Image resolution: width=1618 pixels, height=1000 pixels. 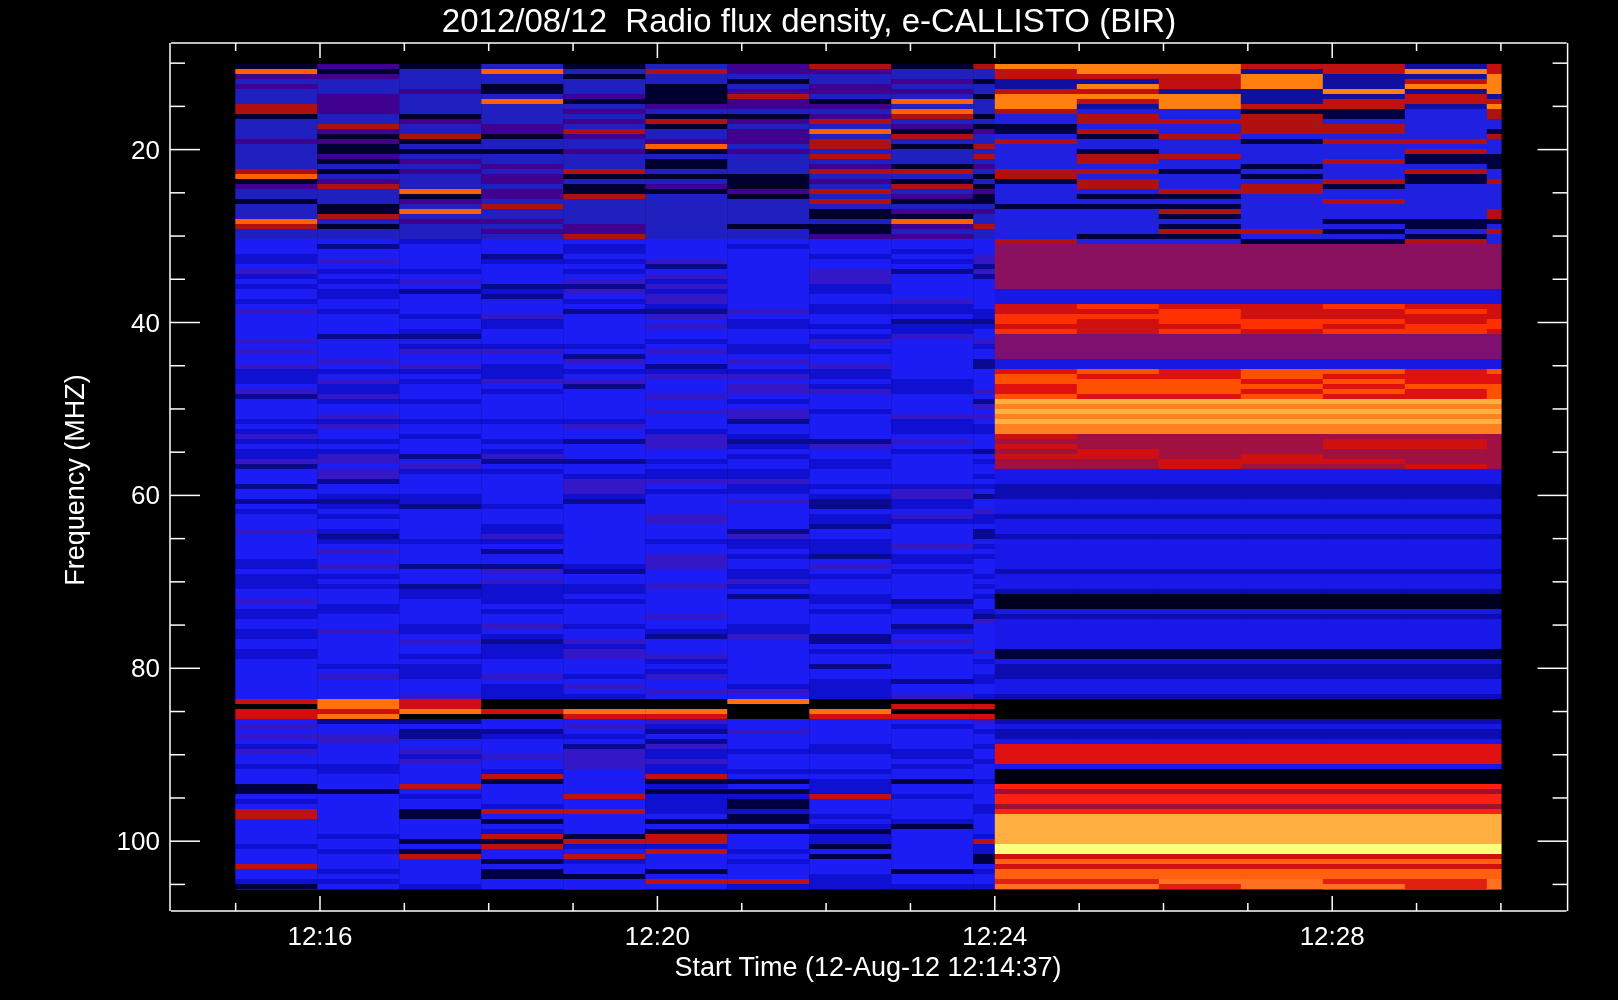 What do you see at coordinates (320, 936) in the screenshot?
I see `x-tick-label: 12:16` at bounding box center [320, 936].